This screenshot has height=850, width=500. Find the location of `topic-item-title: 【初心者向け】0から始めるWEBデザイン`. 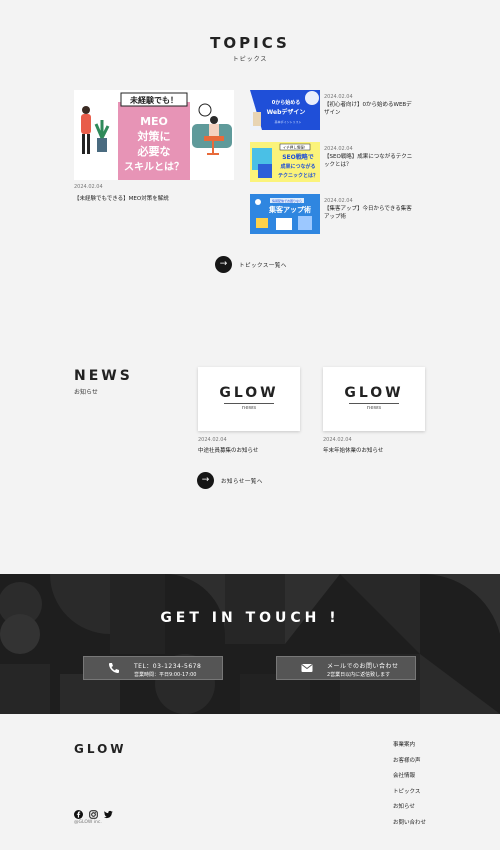

topic-item-title: 【初心者向け】0から始めるWEBデザイン is located at coordinates (370, 109).